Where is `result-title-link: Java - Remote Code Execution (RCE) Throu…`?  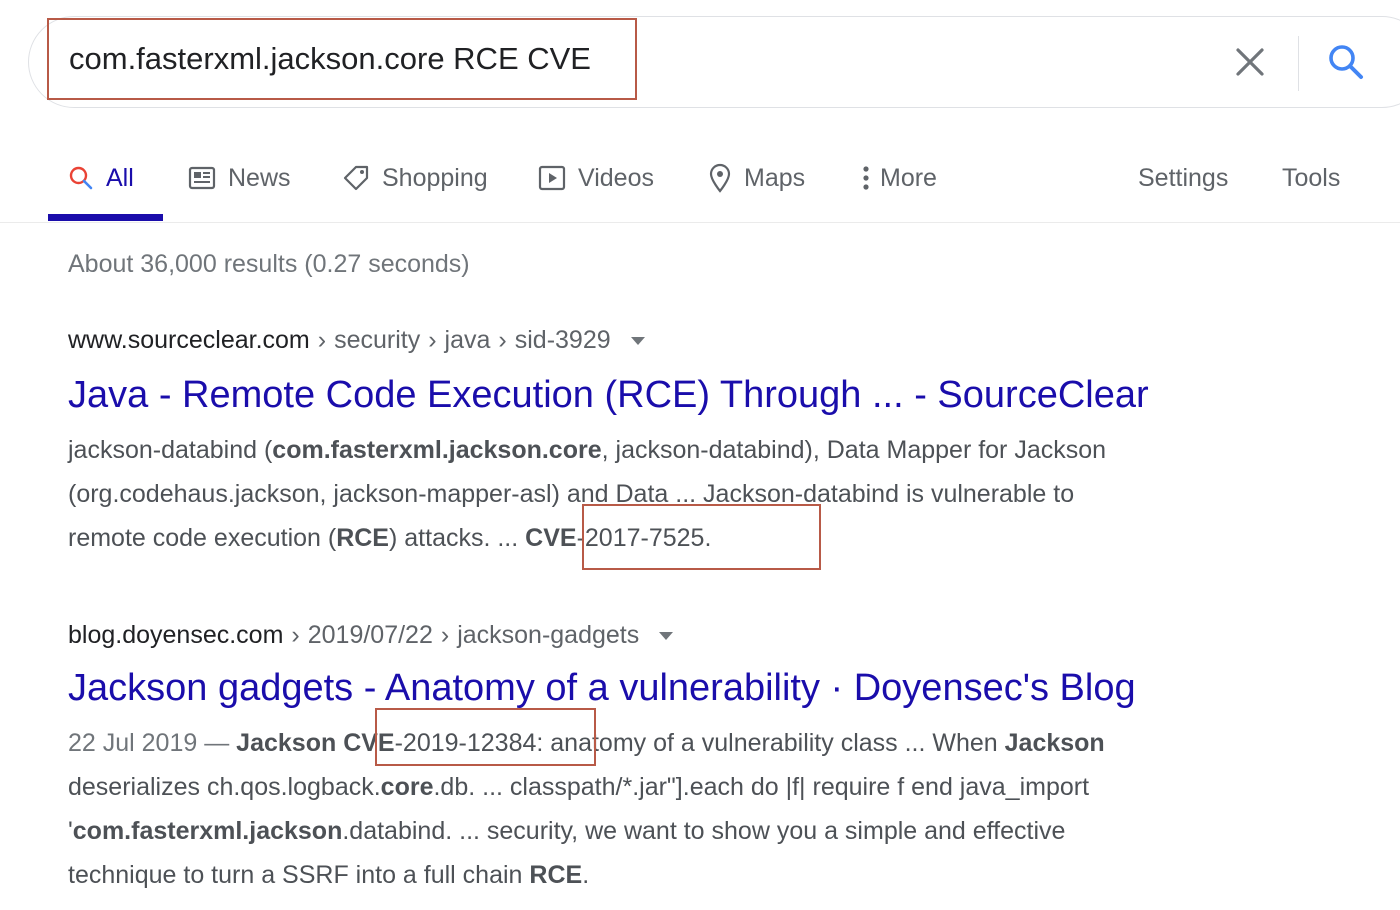 result-title-link: Java - Remote Code Execution (RCE) Throu… is located at coordinates (608, 395).